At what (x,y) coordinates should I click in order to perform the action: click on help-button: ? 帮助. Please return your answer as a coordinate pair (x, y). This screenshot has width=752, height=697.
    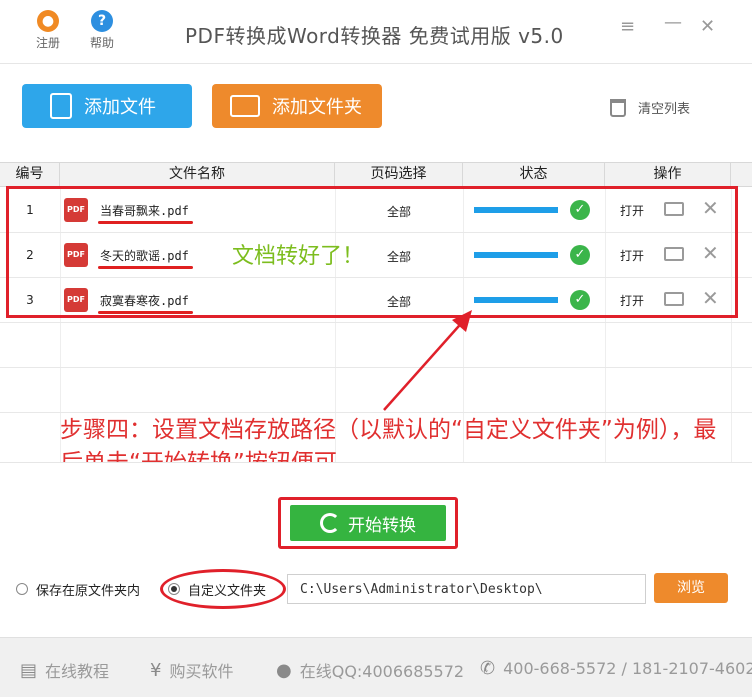
    Looking at the image, I should click on (102, 30).